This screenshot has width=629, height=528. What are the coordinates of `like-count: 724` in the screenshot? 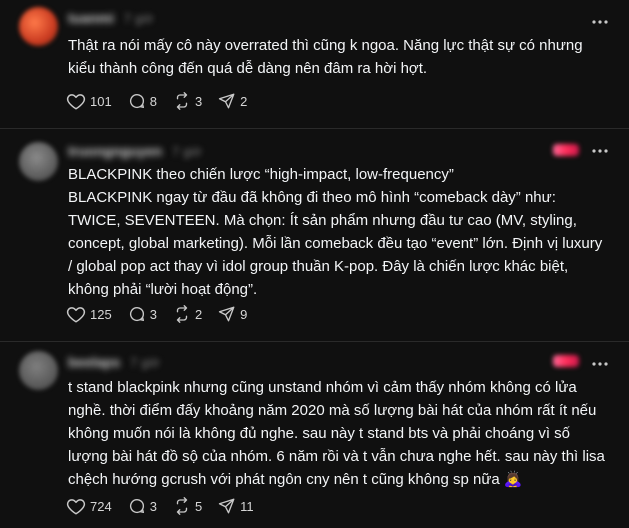 It's located at (101, 506).